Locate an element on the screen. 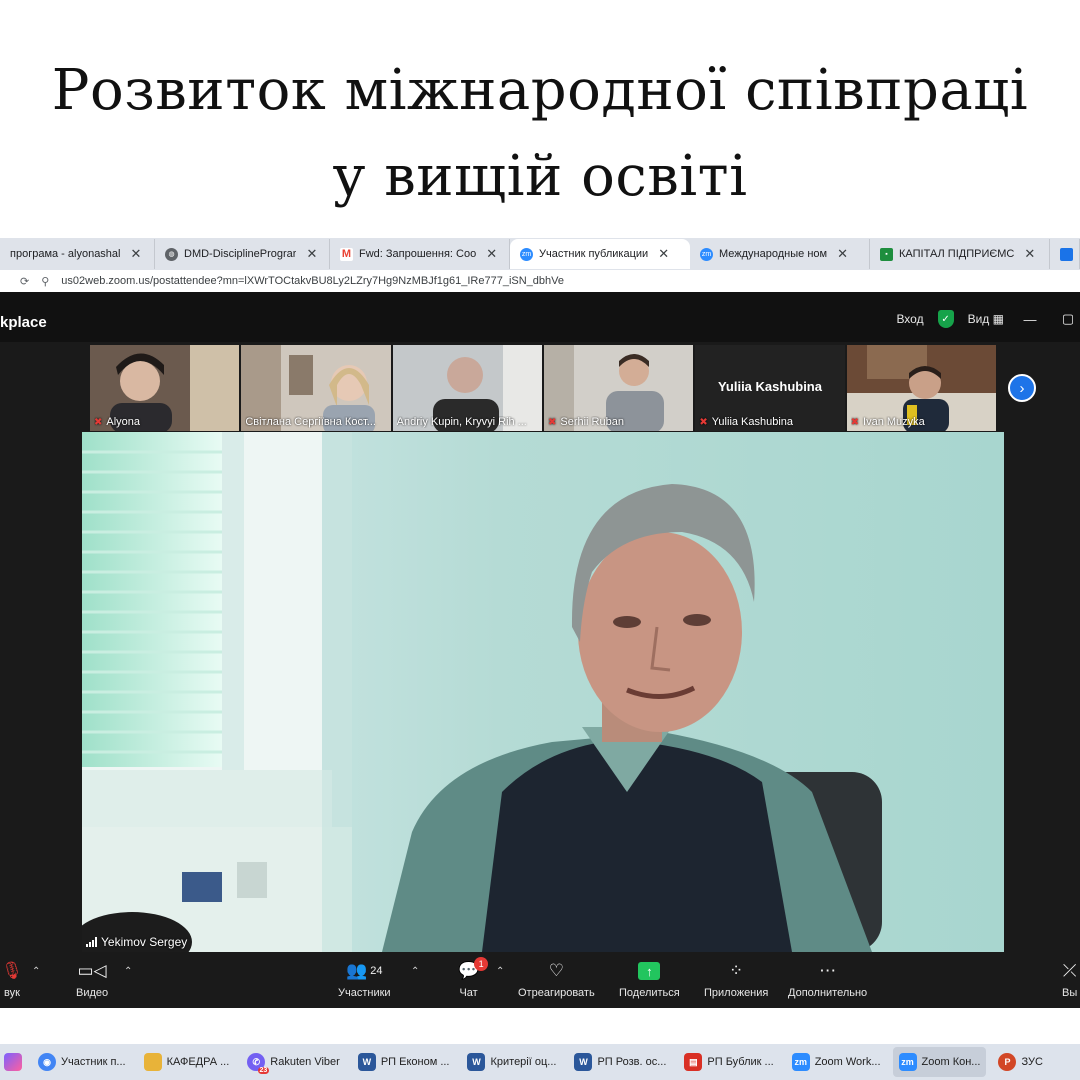  browser-tab-dmd: ◍ DMD-DisciplinePrograr ✕ is located at coordinates (242, 254).